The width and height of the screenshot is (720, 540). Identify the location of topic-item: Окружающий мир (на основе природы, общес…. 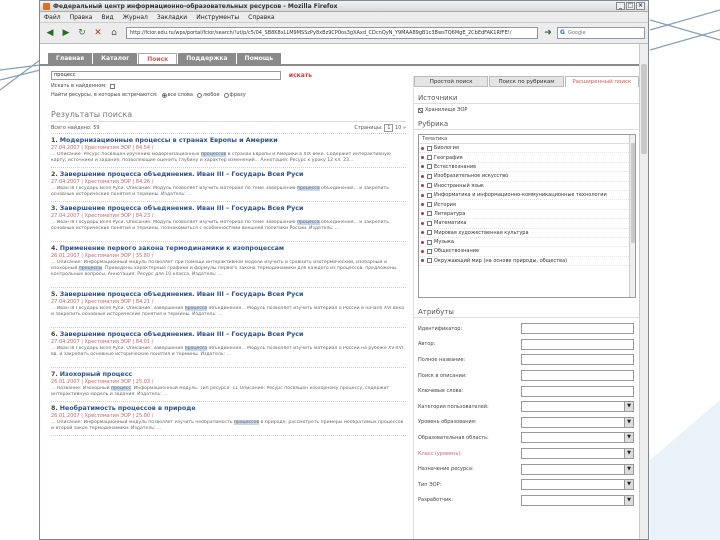
(527, 262).